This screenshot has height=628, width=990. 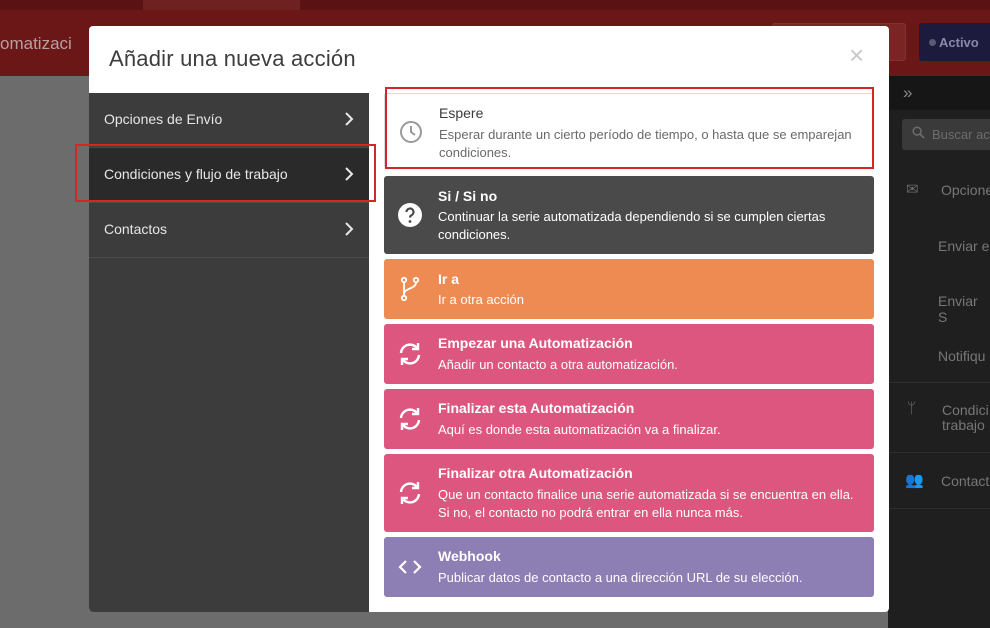 I want to click on status-active-button: Activo, so click(x=954, y=42).